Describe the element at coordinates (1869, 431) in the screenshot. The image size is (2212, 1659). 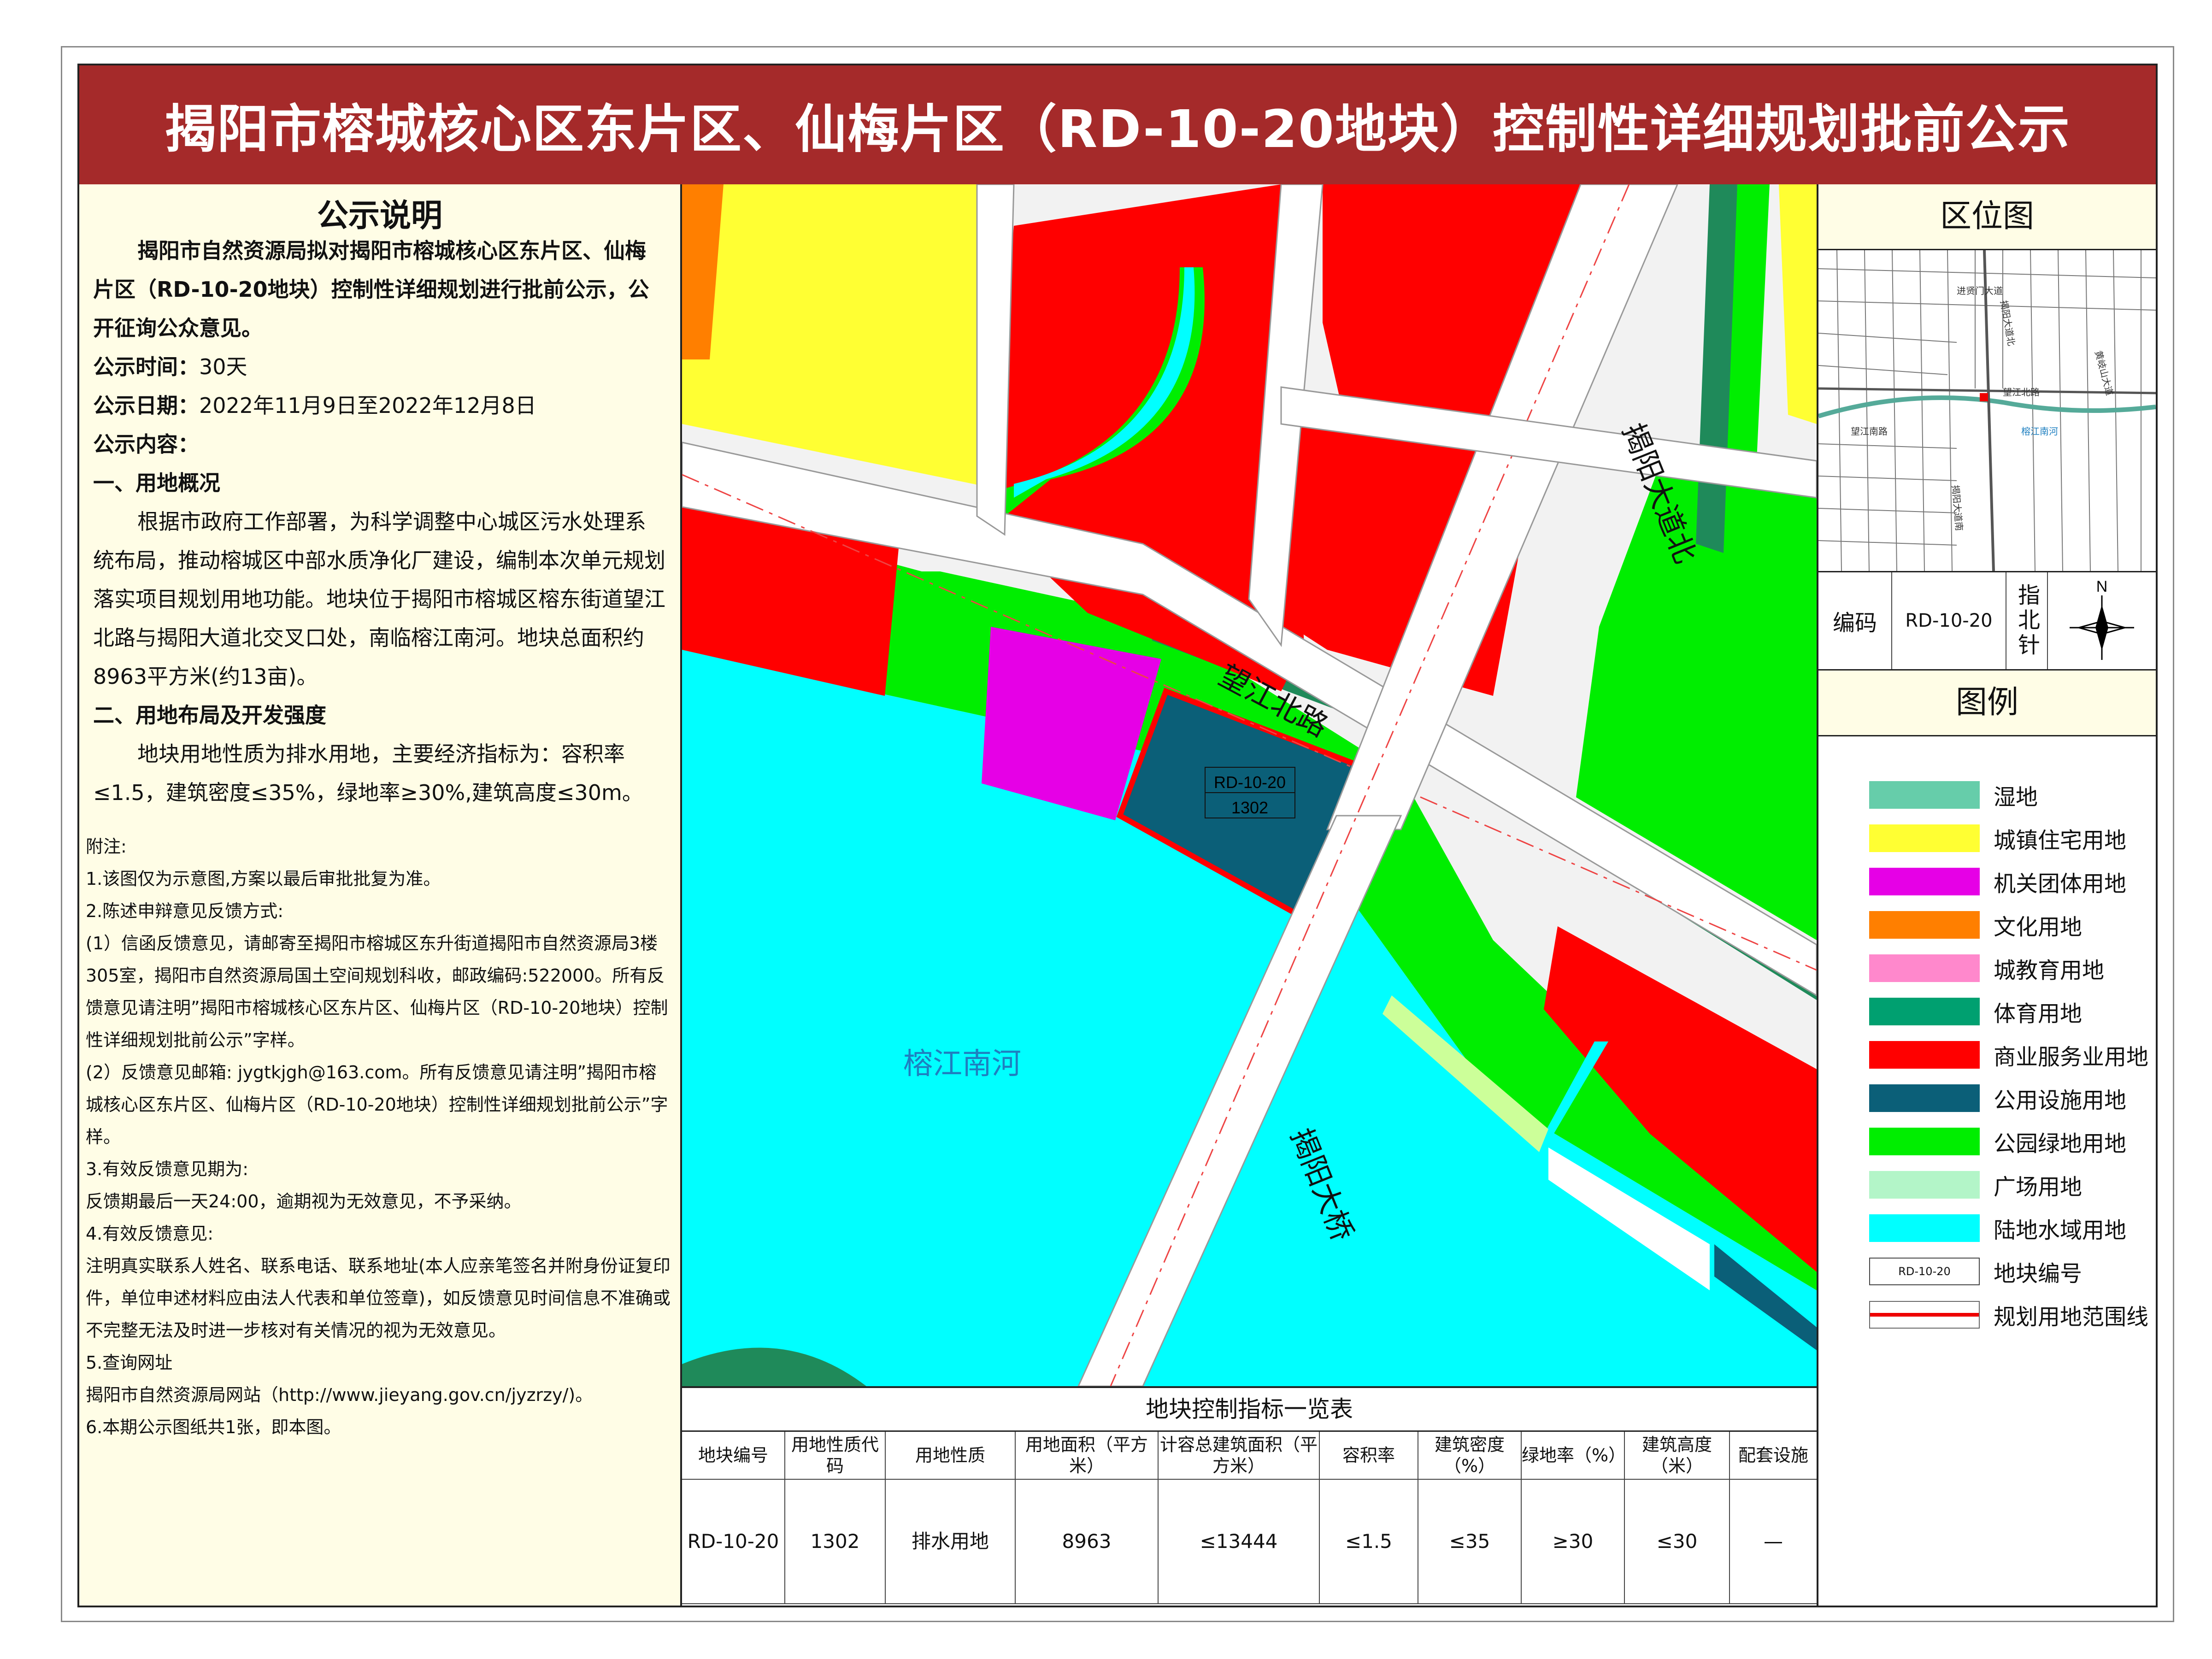
I see `location-label: 望江南路` at that location.